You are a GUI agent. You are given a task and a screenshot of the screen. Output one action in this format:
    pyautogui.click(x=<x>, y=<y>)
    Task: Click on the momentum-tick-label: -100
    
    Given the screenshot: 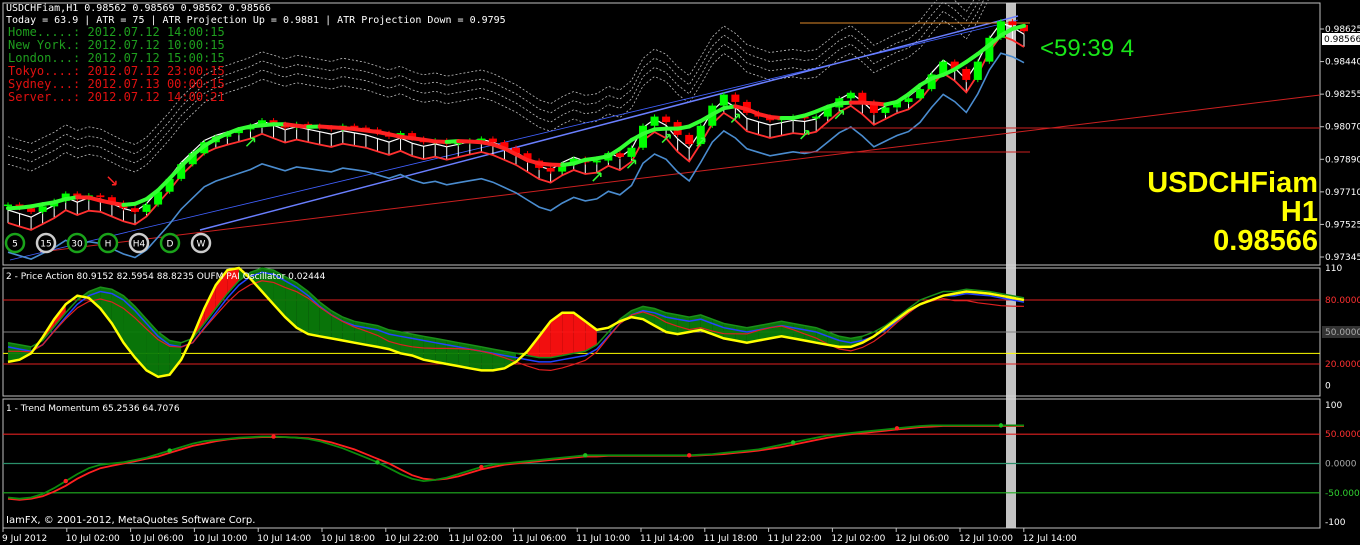 What is the action you would take?
    pyautogui.click(x=1335, y=523)
    